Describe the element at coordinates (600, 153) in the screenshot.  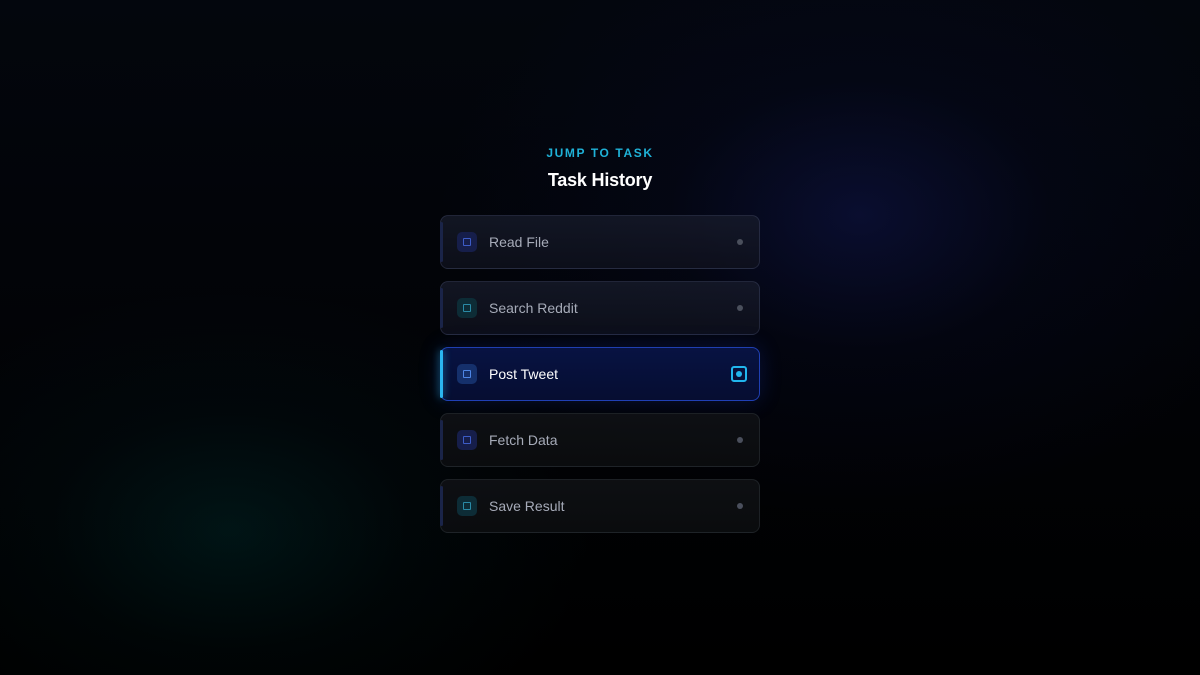
I see `panel-eyebrow: JUMP TO TASK` at that location.